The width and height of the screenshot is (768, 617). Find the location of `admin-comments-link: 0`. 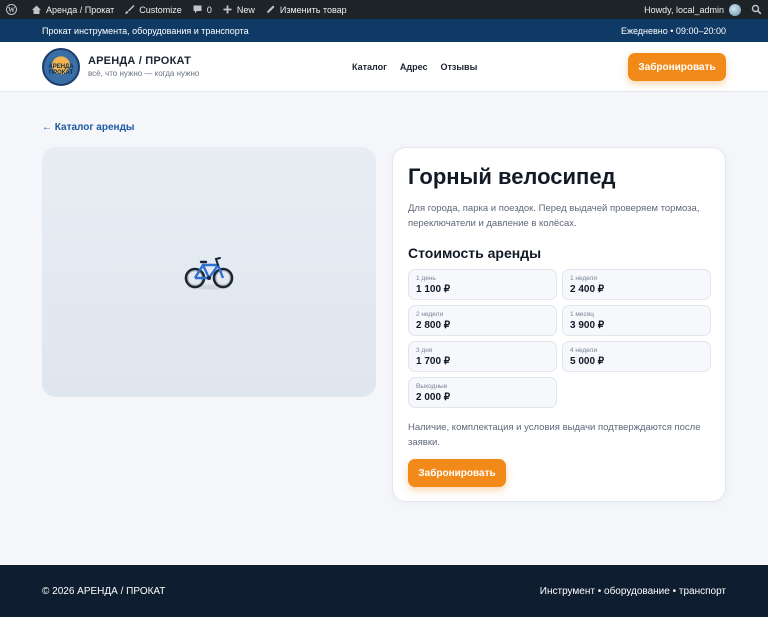

admin-comments-link: 0 is located at coordinates (202, 9).